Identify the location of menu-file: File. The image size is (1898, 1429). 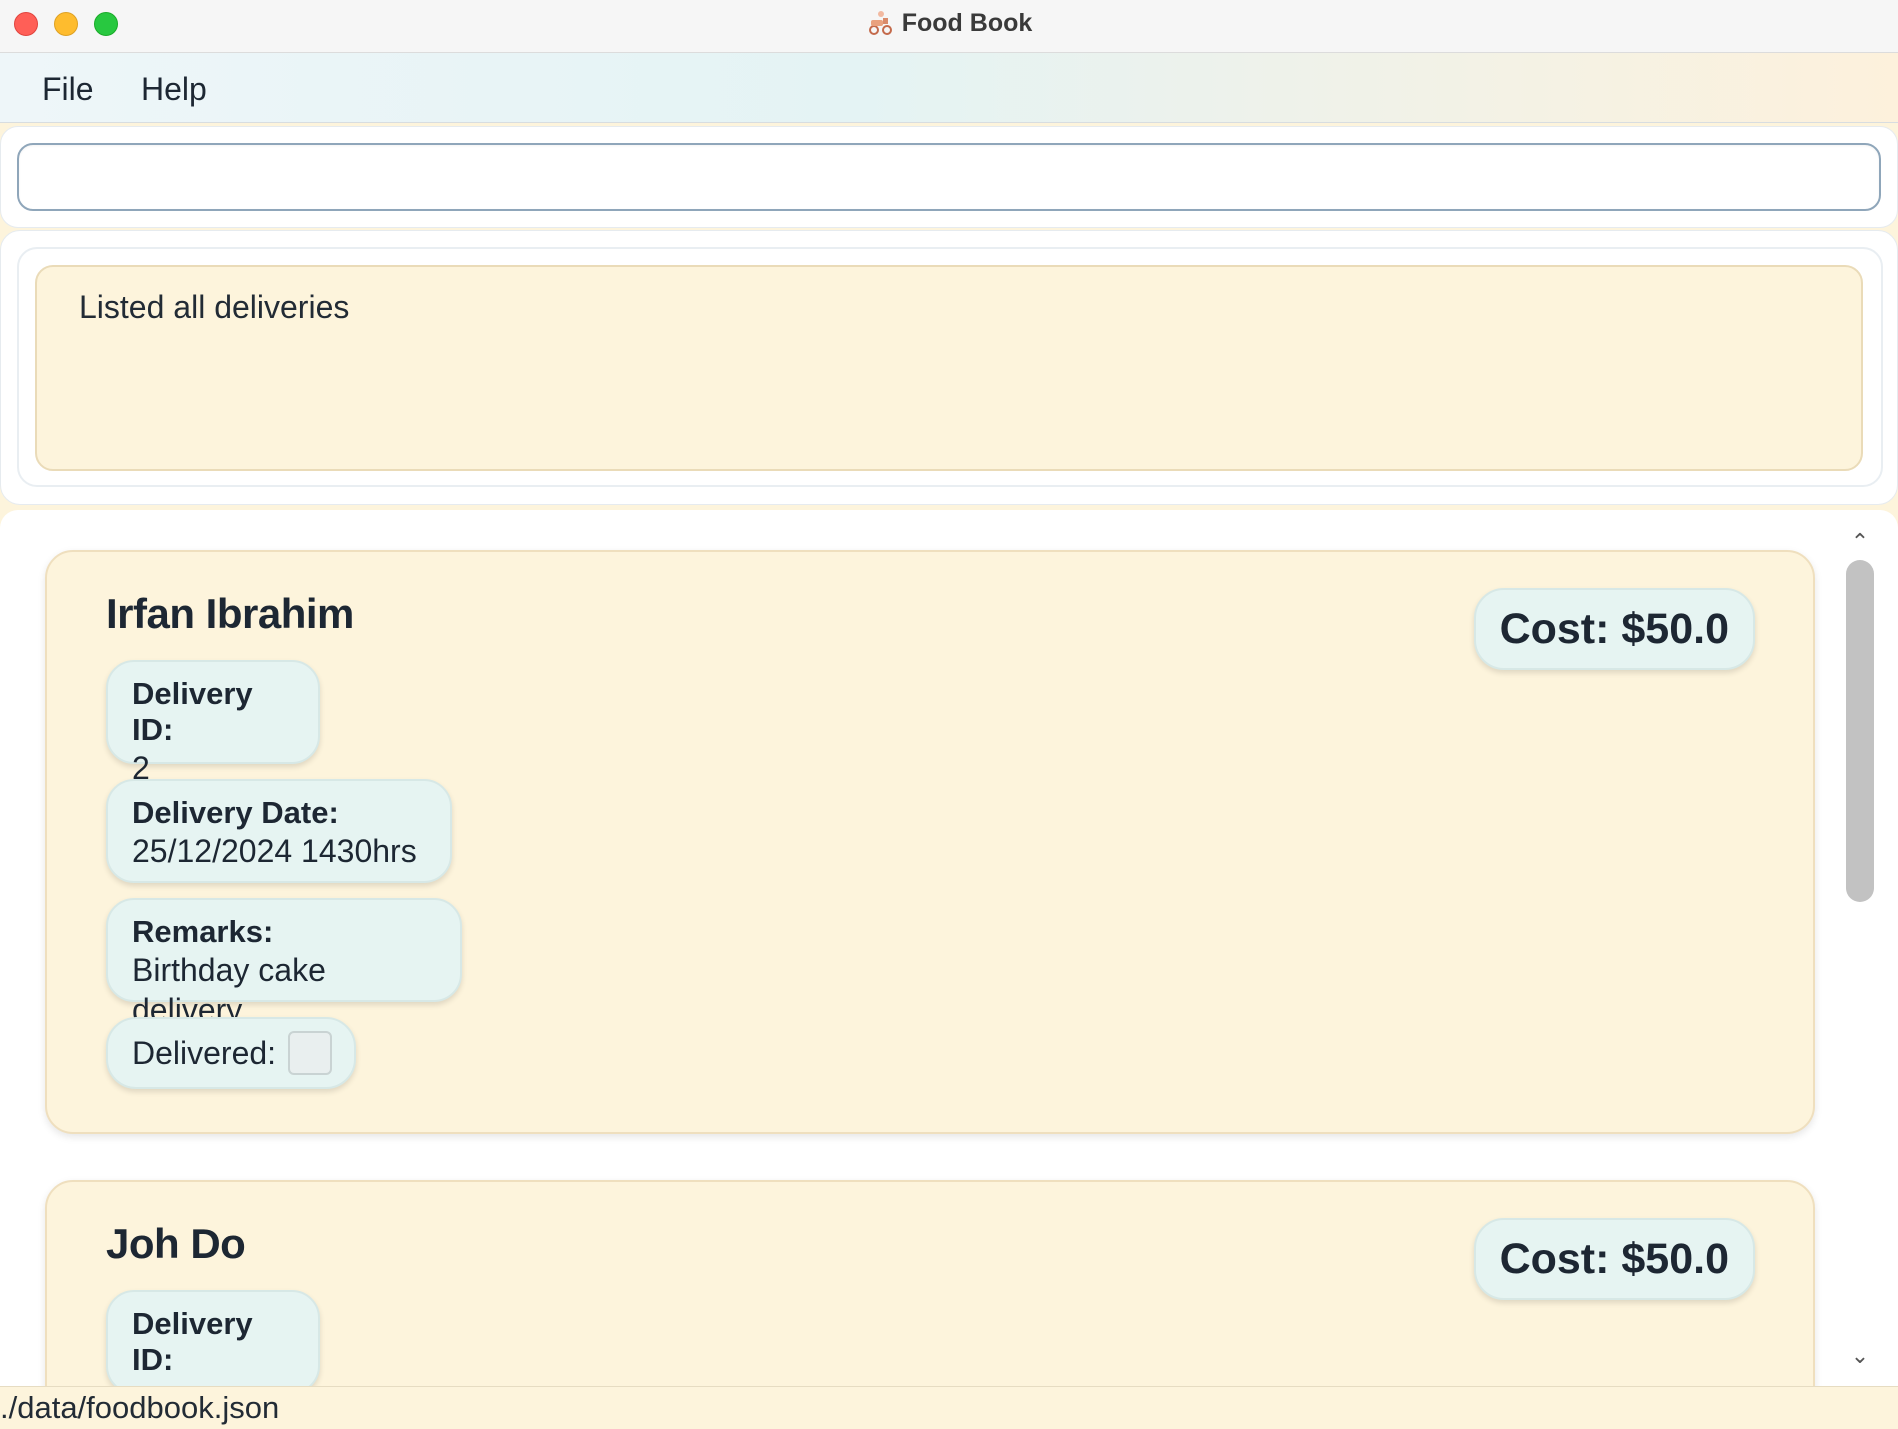
(68, 89).